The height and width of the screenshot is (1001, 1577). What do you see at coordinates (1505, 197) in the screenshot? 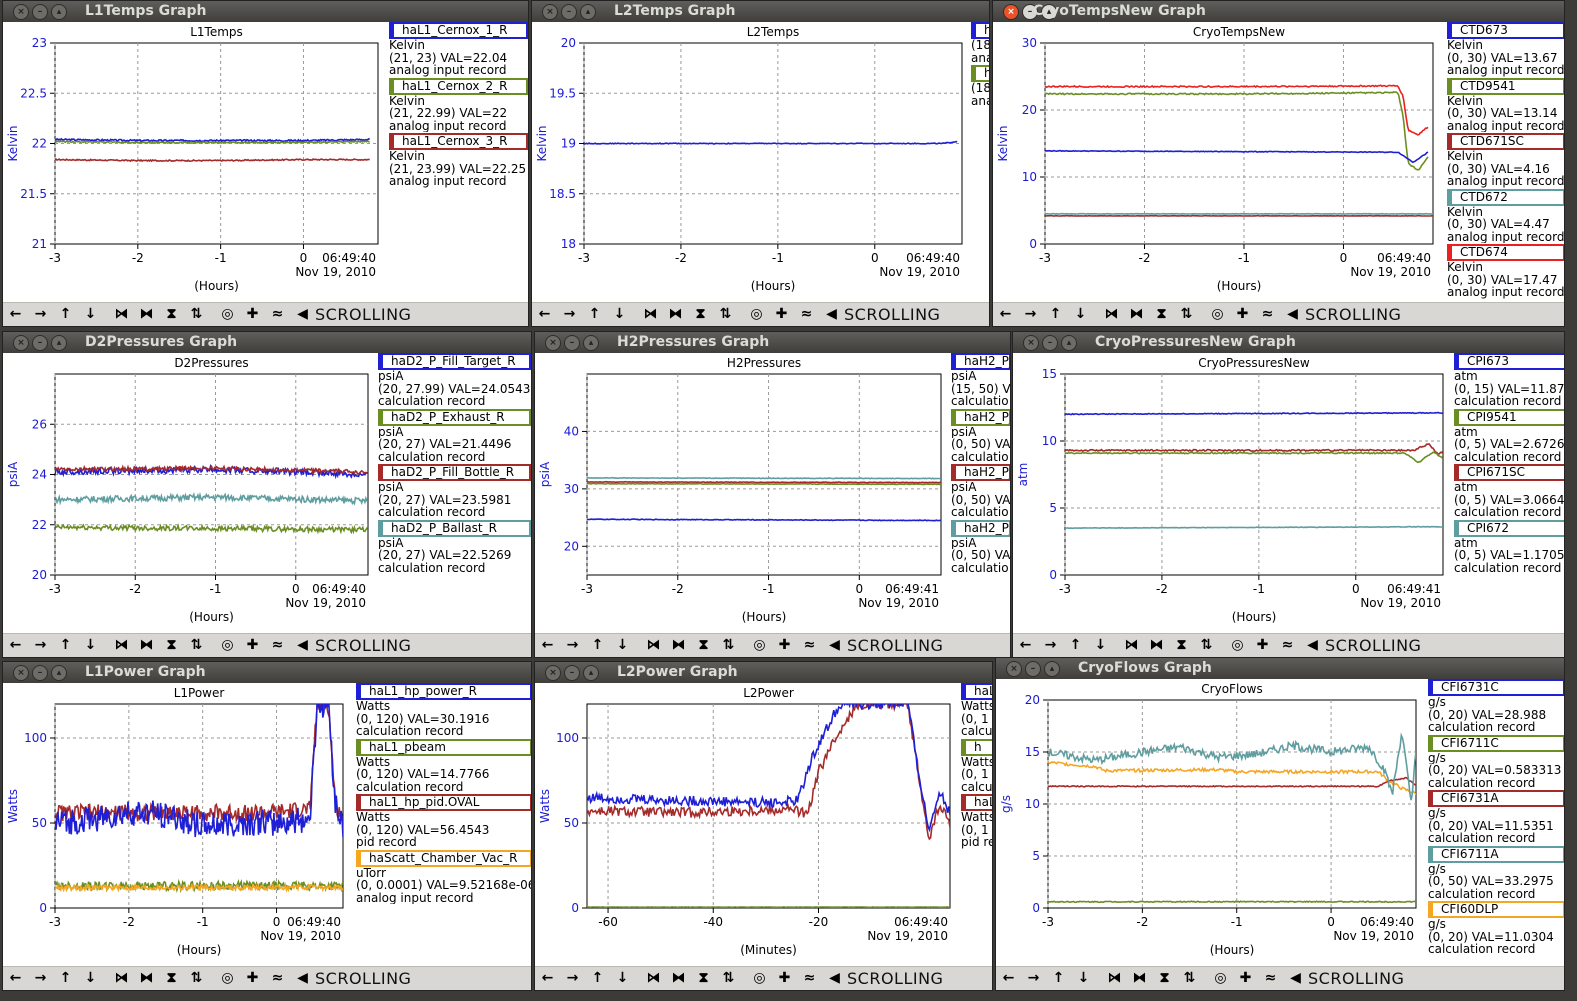
I see `legend-item-name: CTD672` at bounding box center [1505, 197].